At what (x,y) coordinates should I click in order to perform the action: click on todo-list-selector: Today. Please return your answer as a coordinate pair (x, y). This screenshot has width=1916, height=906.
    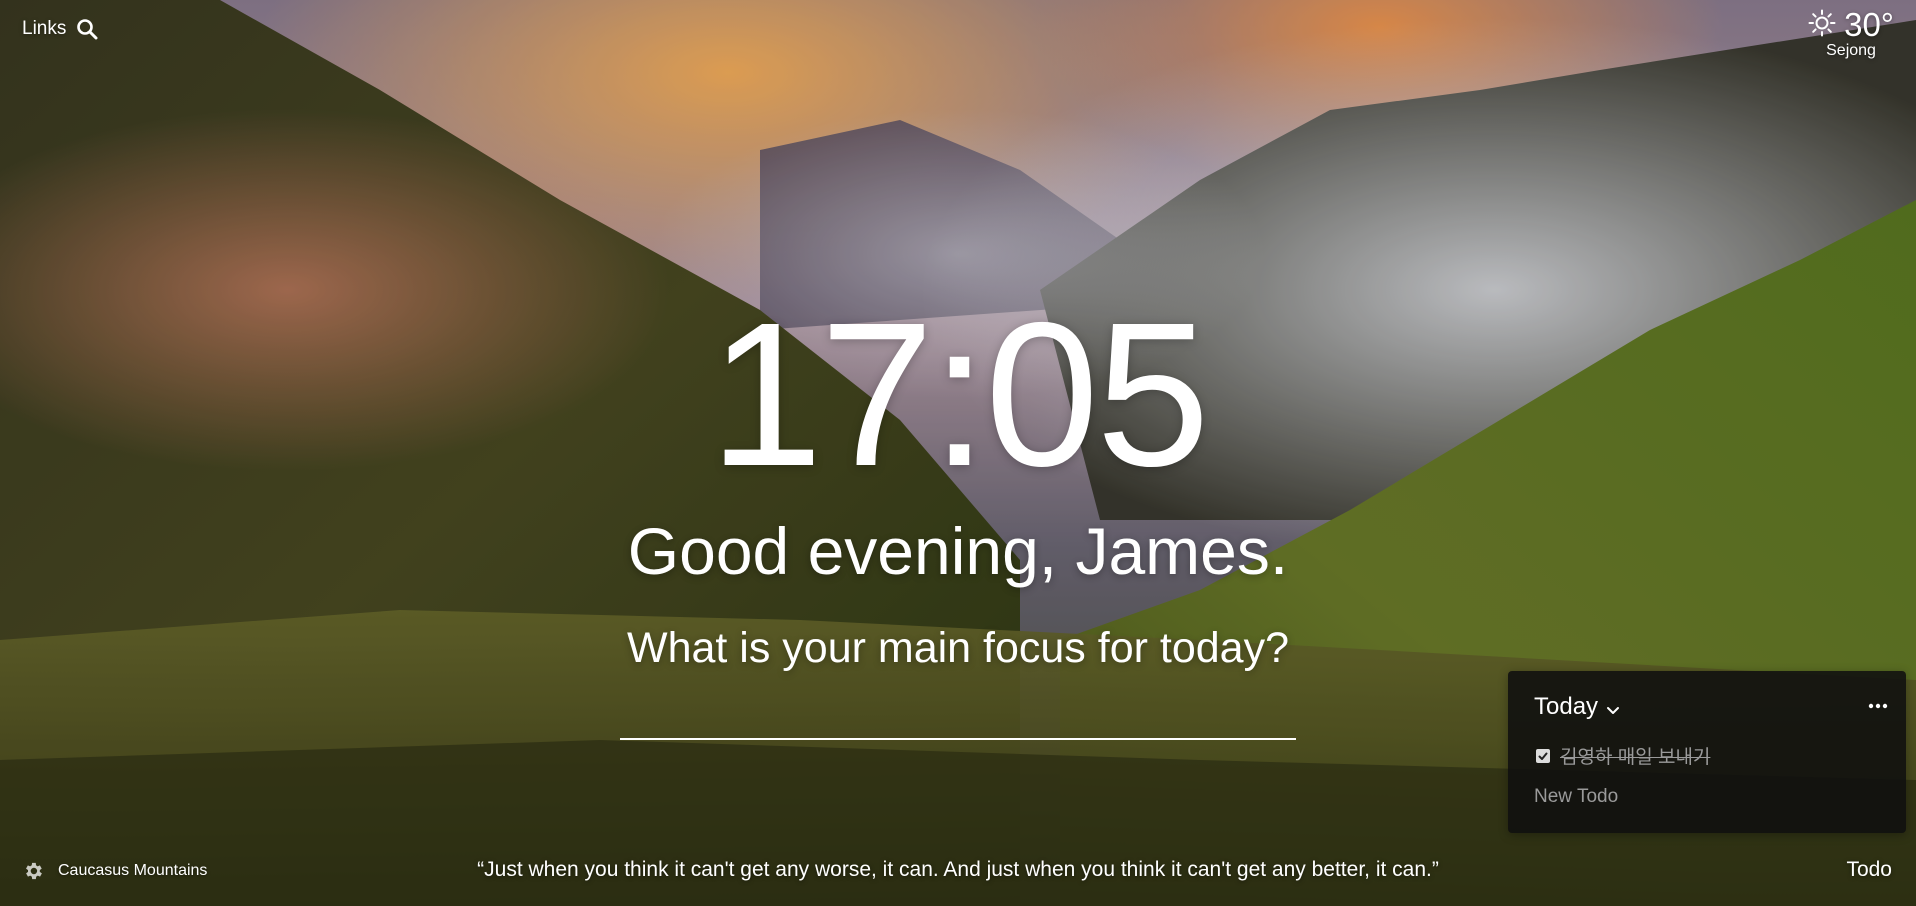
    Looking at the image, I should click on (1578, 707).